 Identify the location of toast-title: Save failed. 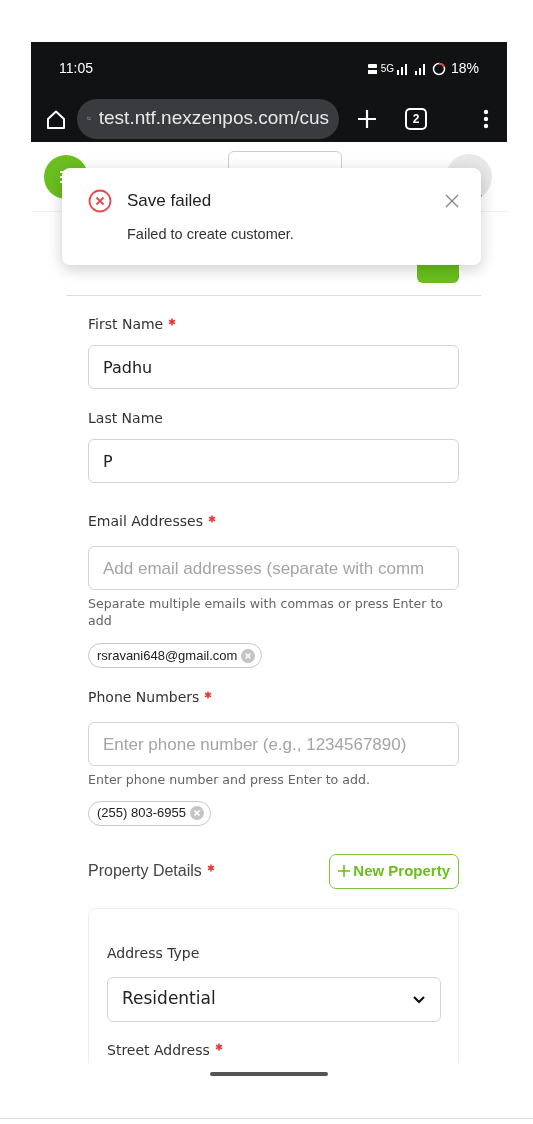
(169, 201).